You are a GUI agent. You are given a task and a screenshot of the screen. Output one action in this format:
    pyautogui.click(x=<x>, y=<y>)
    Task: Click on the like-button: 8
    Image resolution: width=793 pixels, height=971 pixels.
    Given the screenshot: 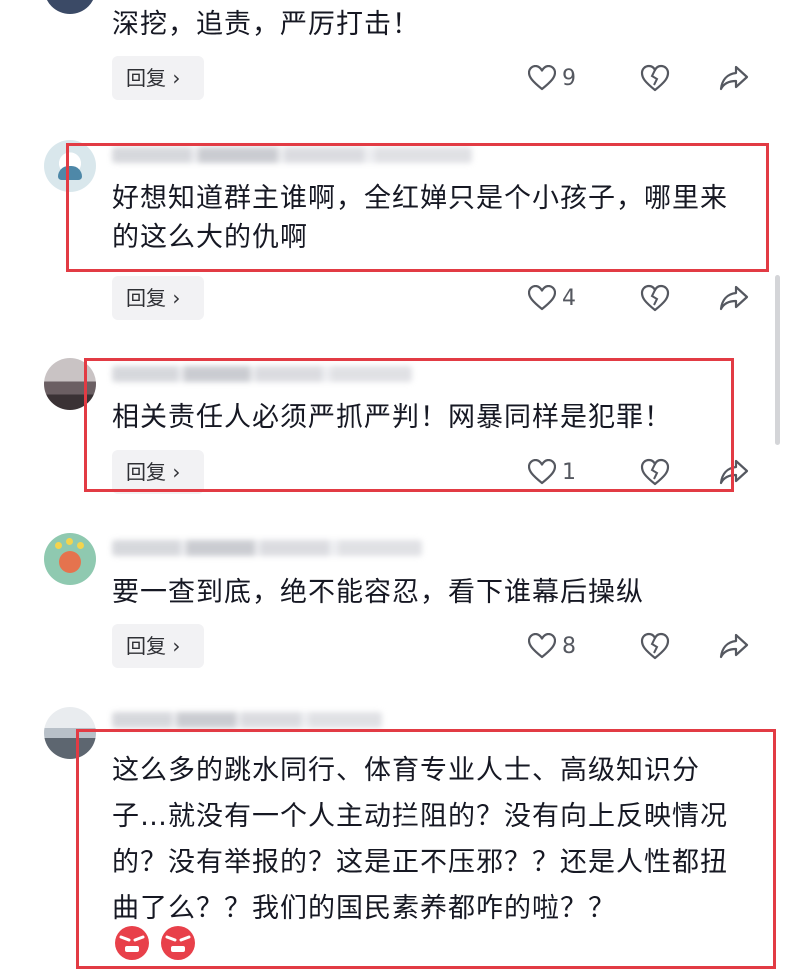 What is the action you would take?
    pyautogui.click(x=552, y=646)
    